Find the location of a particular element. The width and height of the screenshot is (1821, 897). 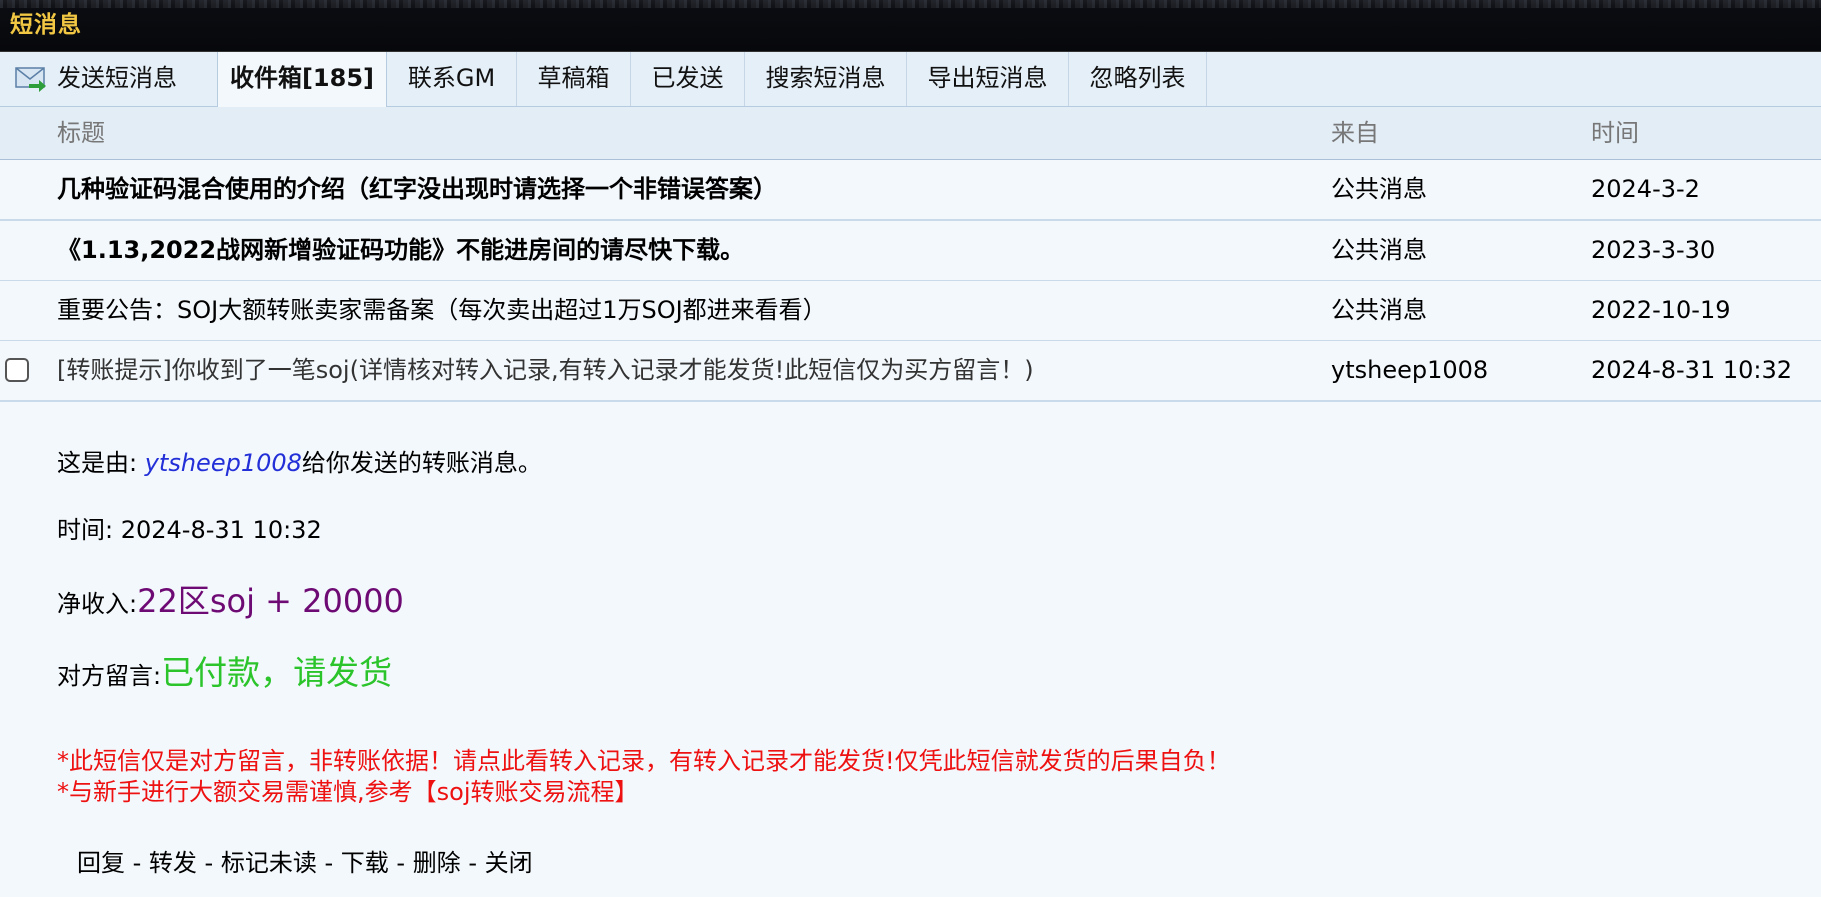

window-title: 短消息 is located at coordinates (46, 25).